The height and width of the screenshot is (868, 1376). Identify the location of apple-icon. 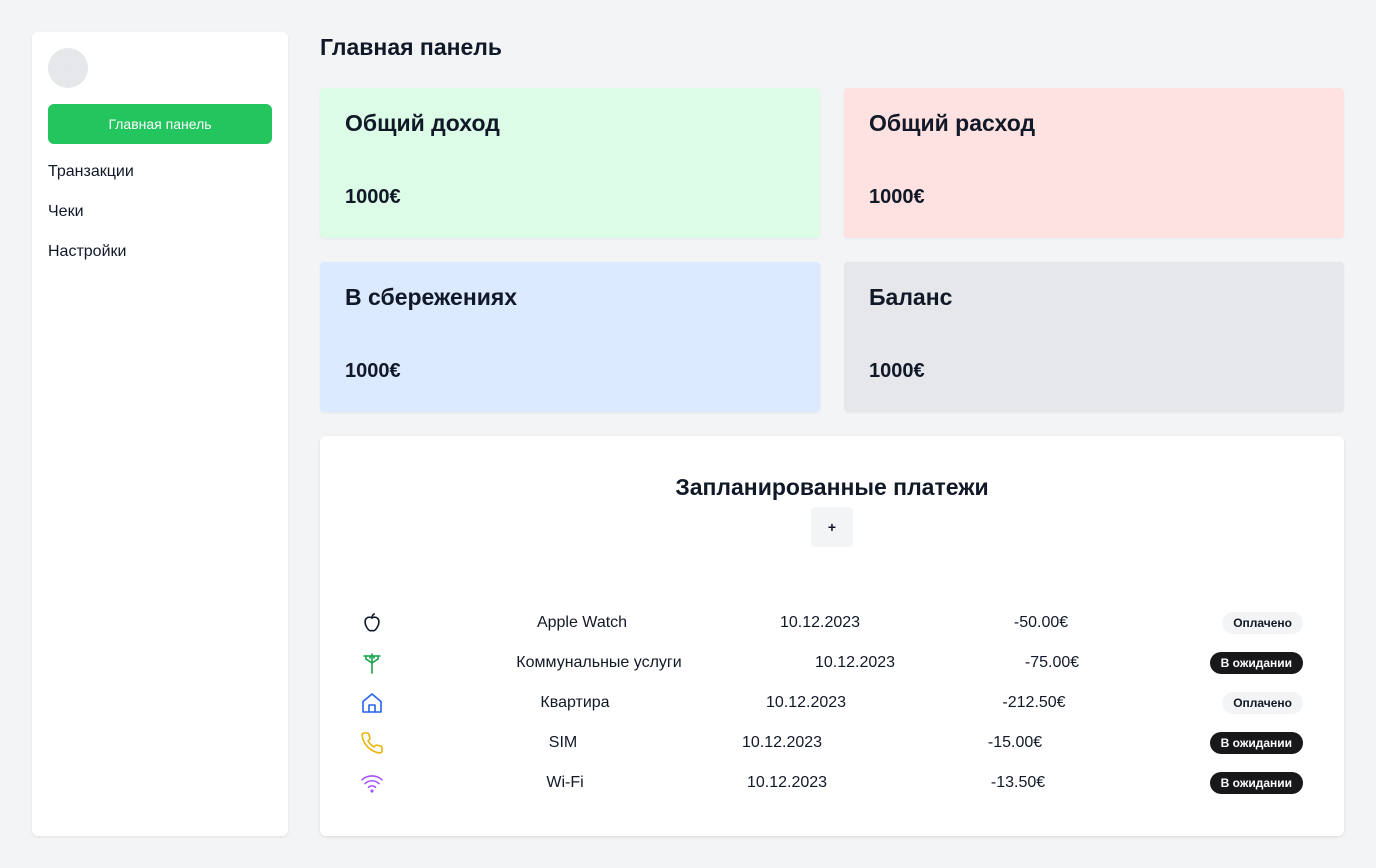
(372, 622).